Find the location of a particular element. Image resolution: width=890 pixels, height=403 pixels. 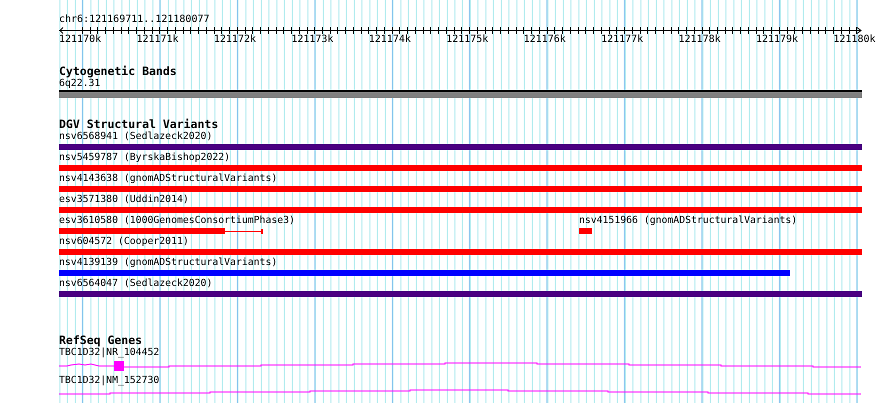

variant-label: esv3610580 (1000GenomesConsortiumPhase3) is located at coordinates (177, 221).